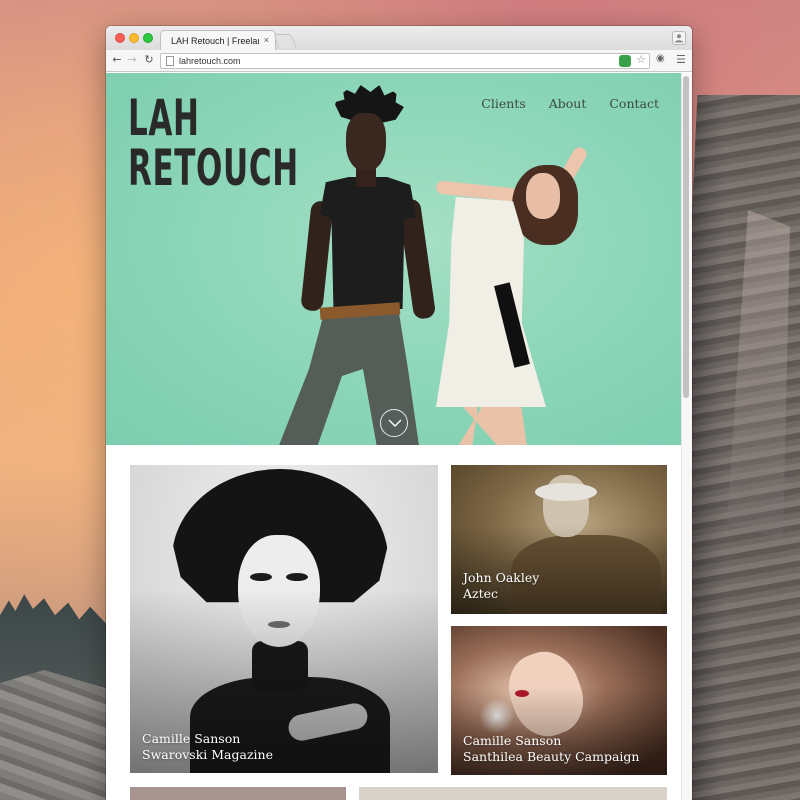  What do you see at coordinates (660, 58) in the screenshot?
I see `globe-icon: ◉` at bounding box center [660, 58].